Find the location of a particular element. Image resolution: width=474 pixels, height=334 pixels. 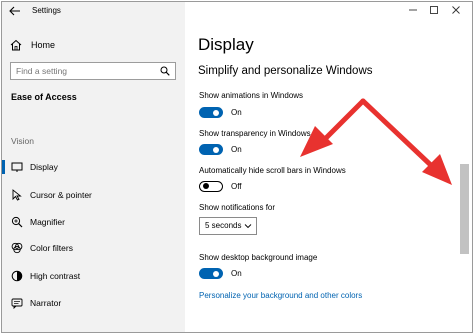

desktop-background-toggle is located at coordinates (211, 273).